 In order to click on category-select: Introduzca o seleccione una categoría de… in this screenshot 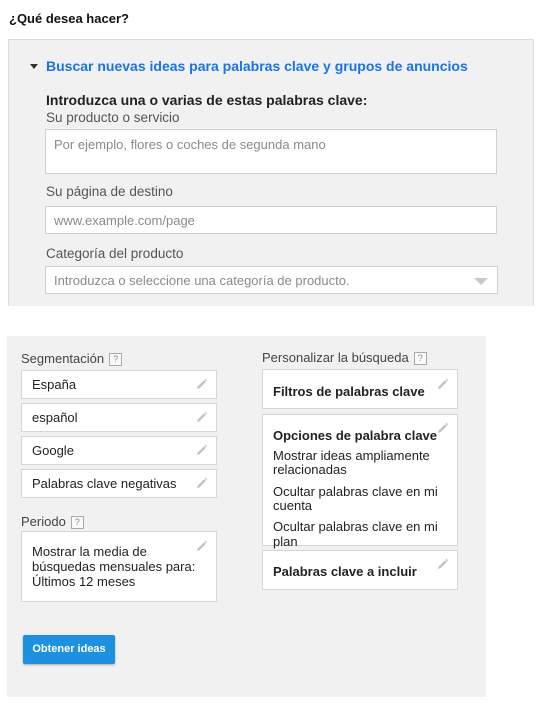, I will do `click(271, 280)`.